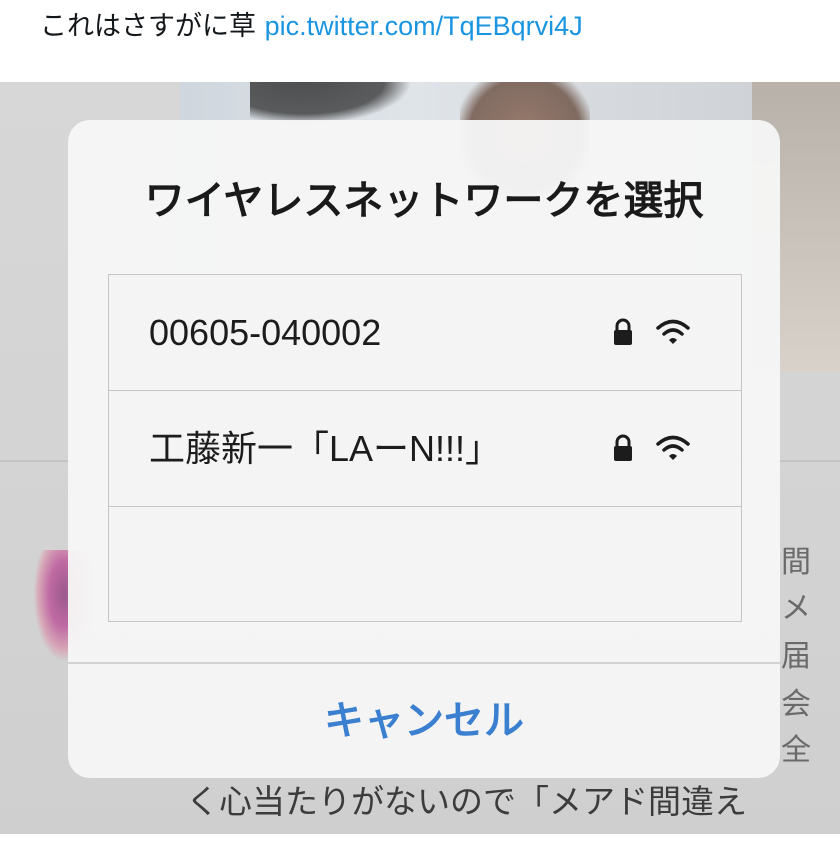  What do you see at coordinates (424, 26) in the screenshot?
I see `tweet-image-link: pic.twitter.com/TqEBqrvi4J` at bounding box center [424, 26].